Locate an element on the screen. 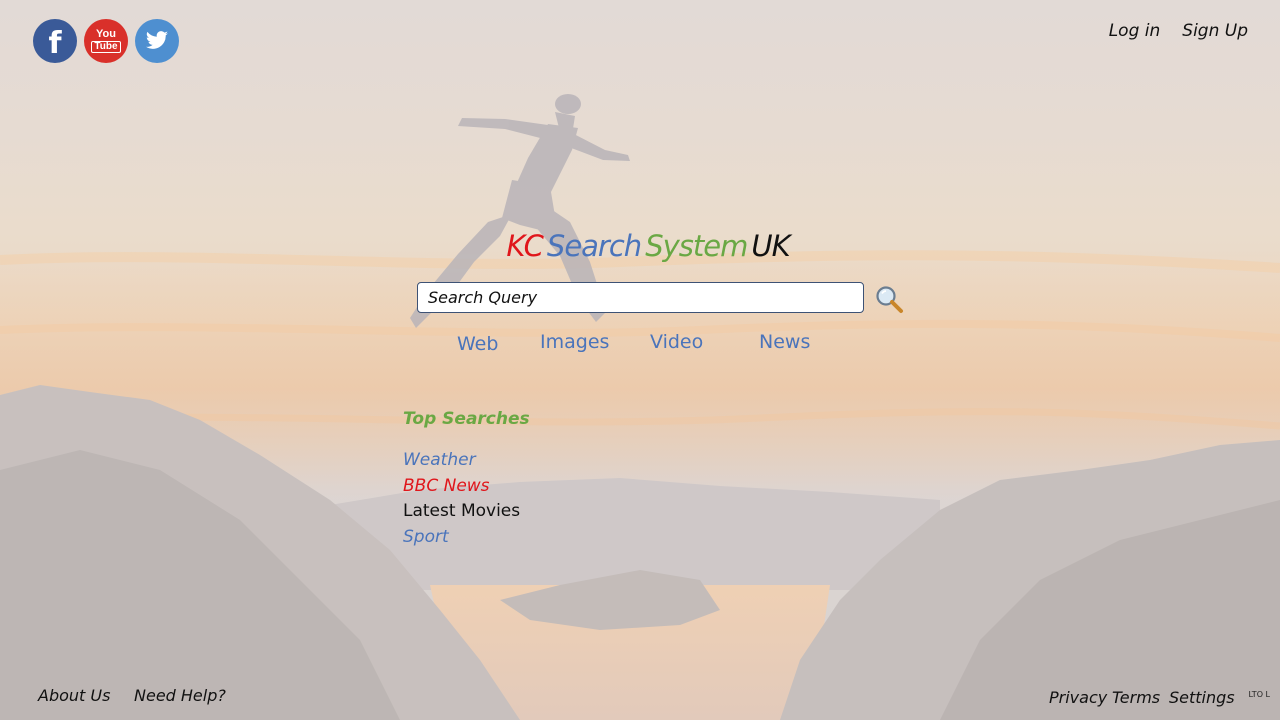 This screenshot has height=720, width=1280. search-input is located at coordinates (640, 297).